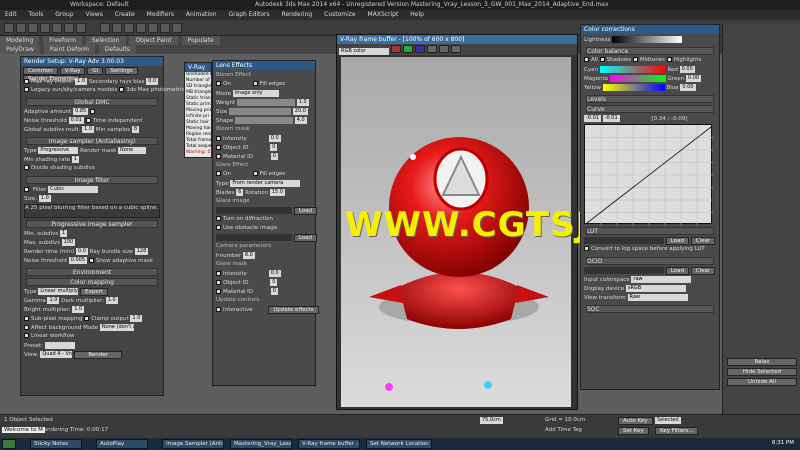 The image size is (800, 450). I want to click on undo-icon, so click(9, 28).